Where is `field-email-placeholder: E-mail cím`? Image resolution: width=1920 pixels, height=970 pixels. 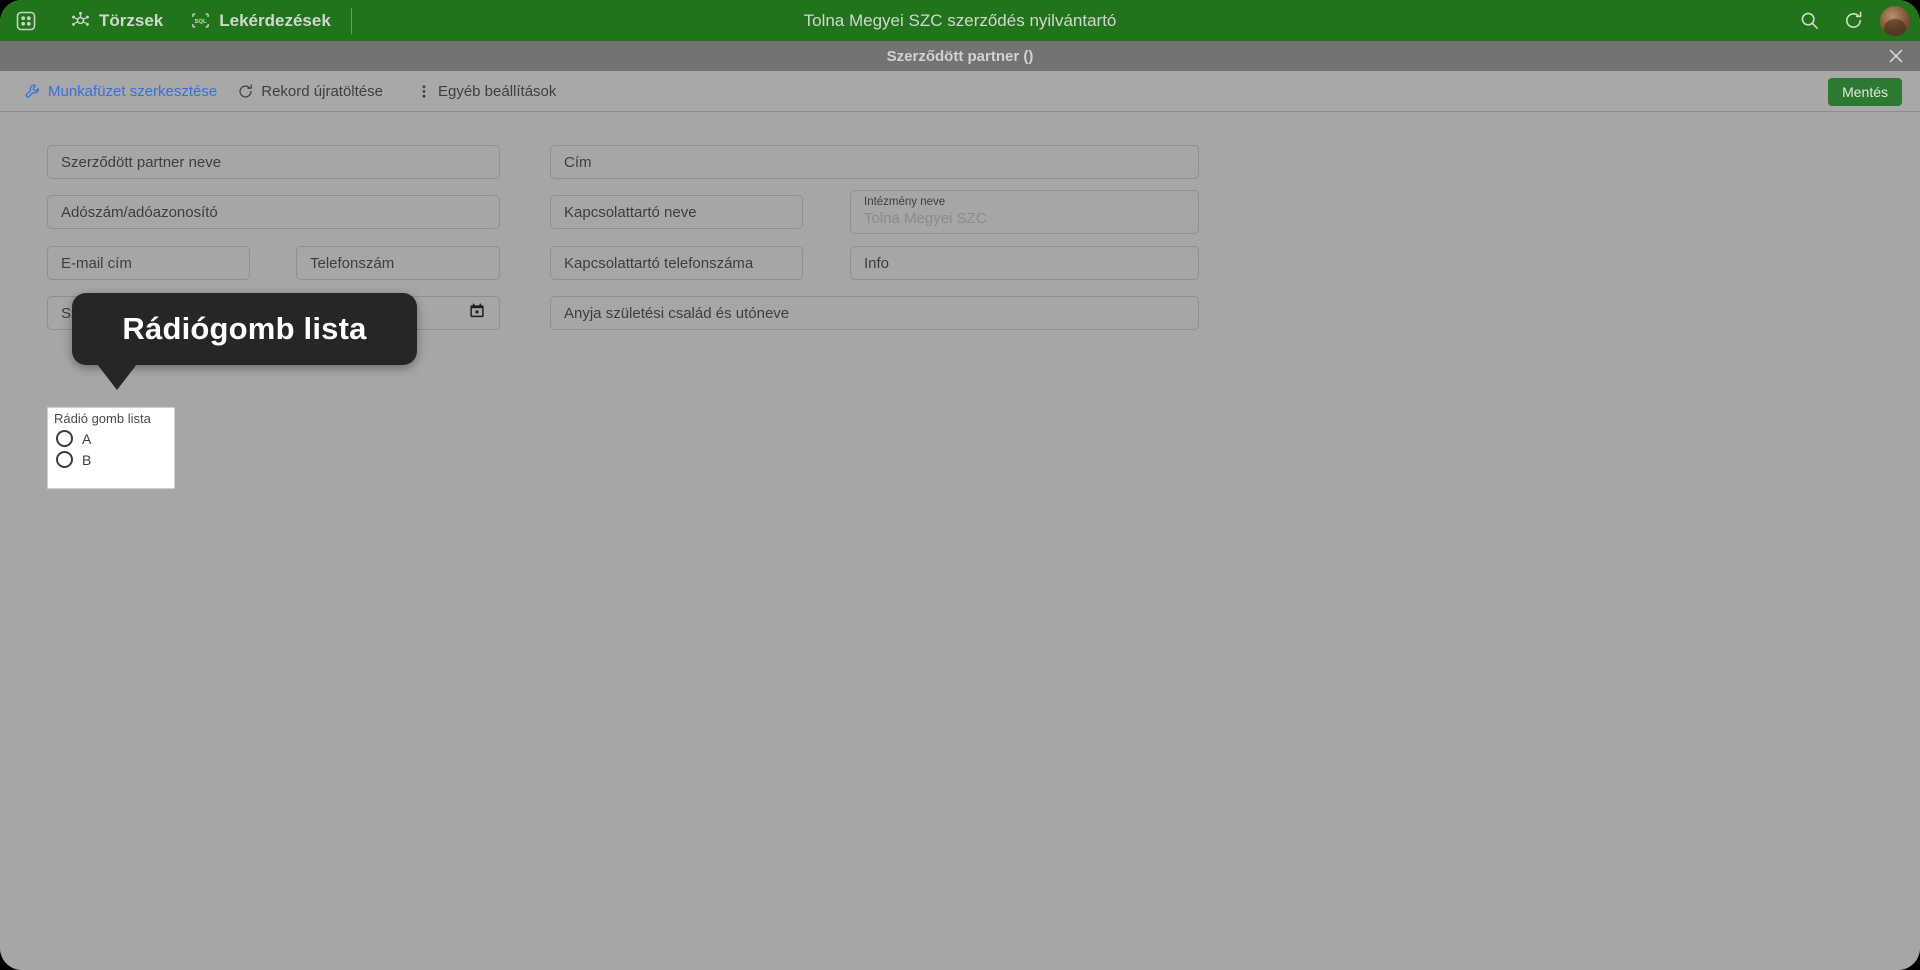
field-email-placeholder: E-mail cím is located at coordinates (96, 263).